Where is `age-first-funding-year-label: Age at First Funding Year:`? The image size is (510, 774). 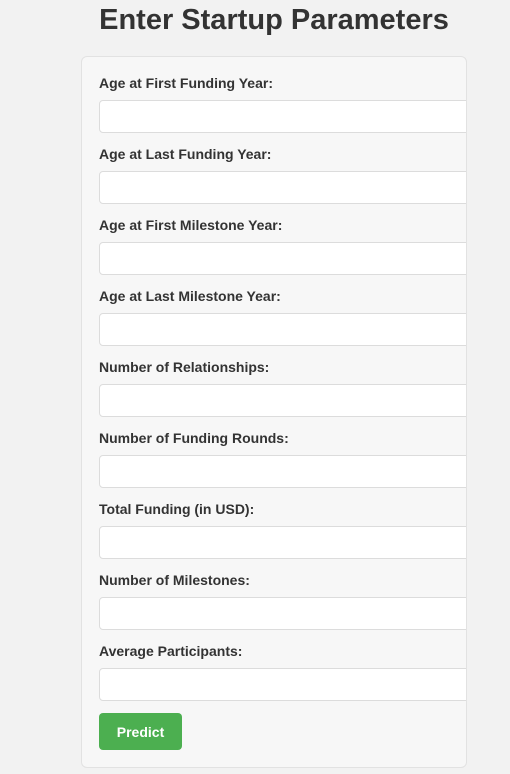 age-first-funding-year-label: Age at First Funding Year: is located at coordinates (186, 83).